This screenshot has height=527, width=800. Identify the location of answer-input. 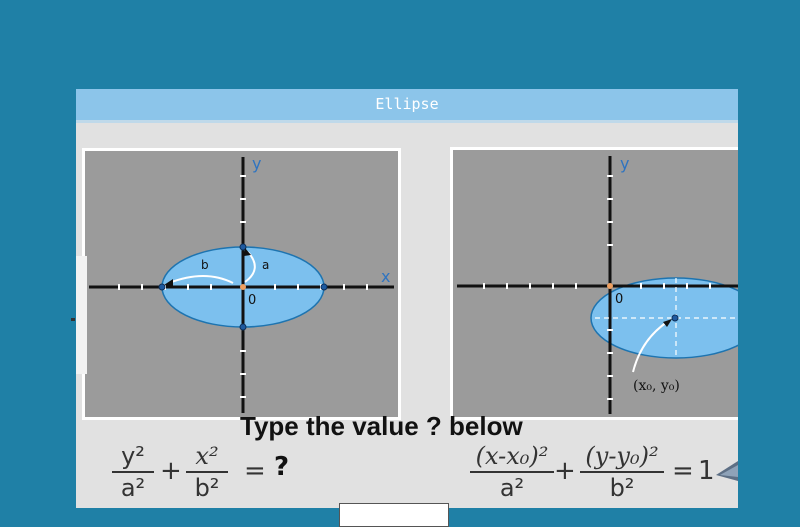
(394, 515).